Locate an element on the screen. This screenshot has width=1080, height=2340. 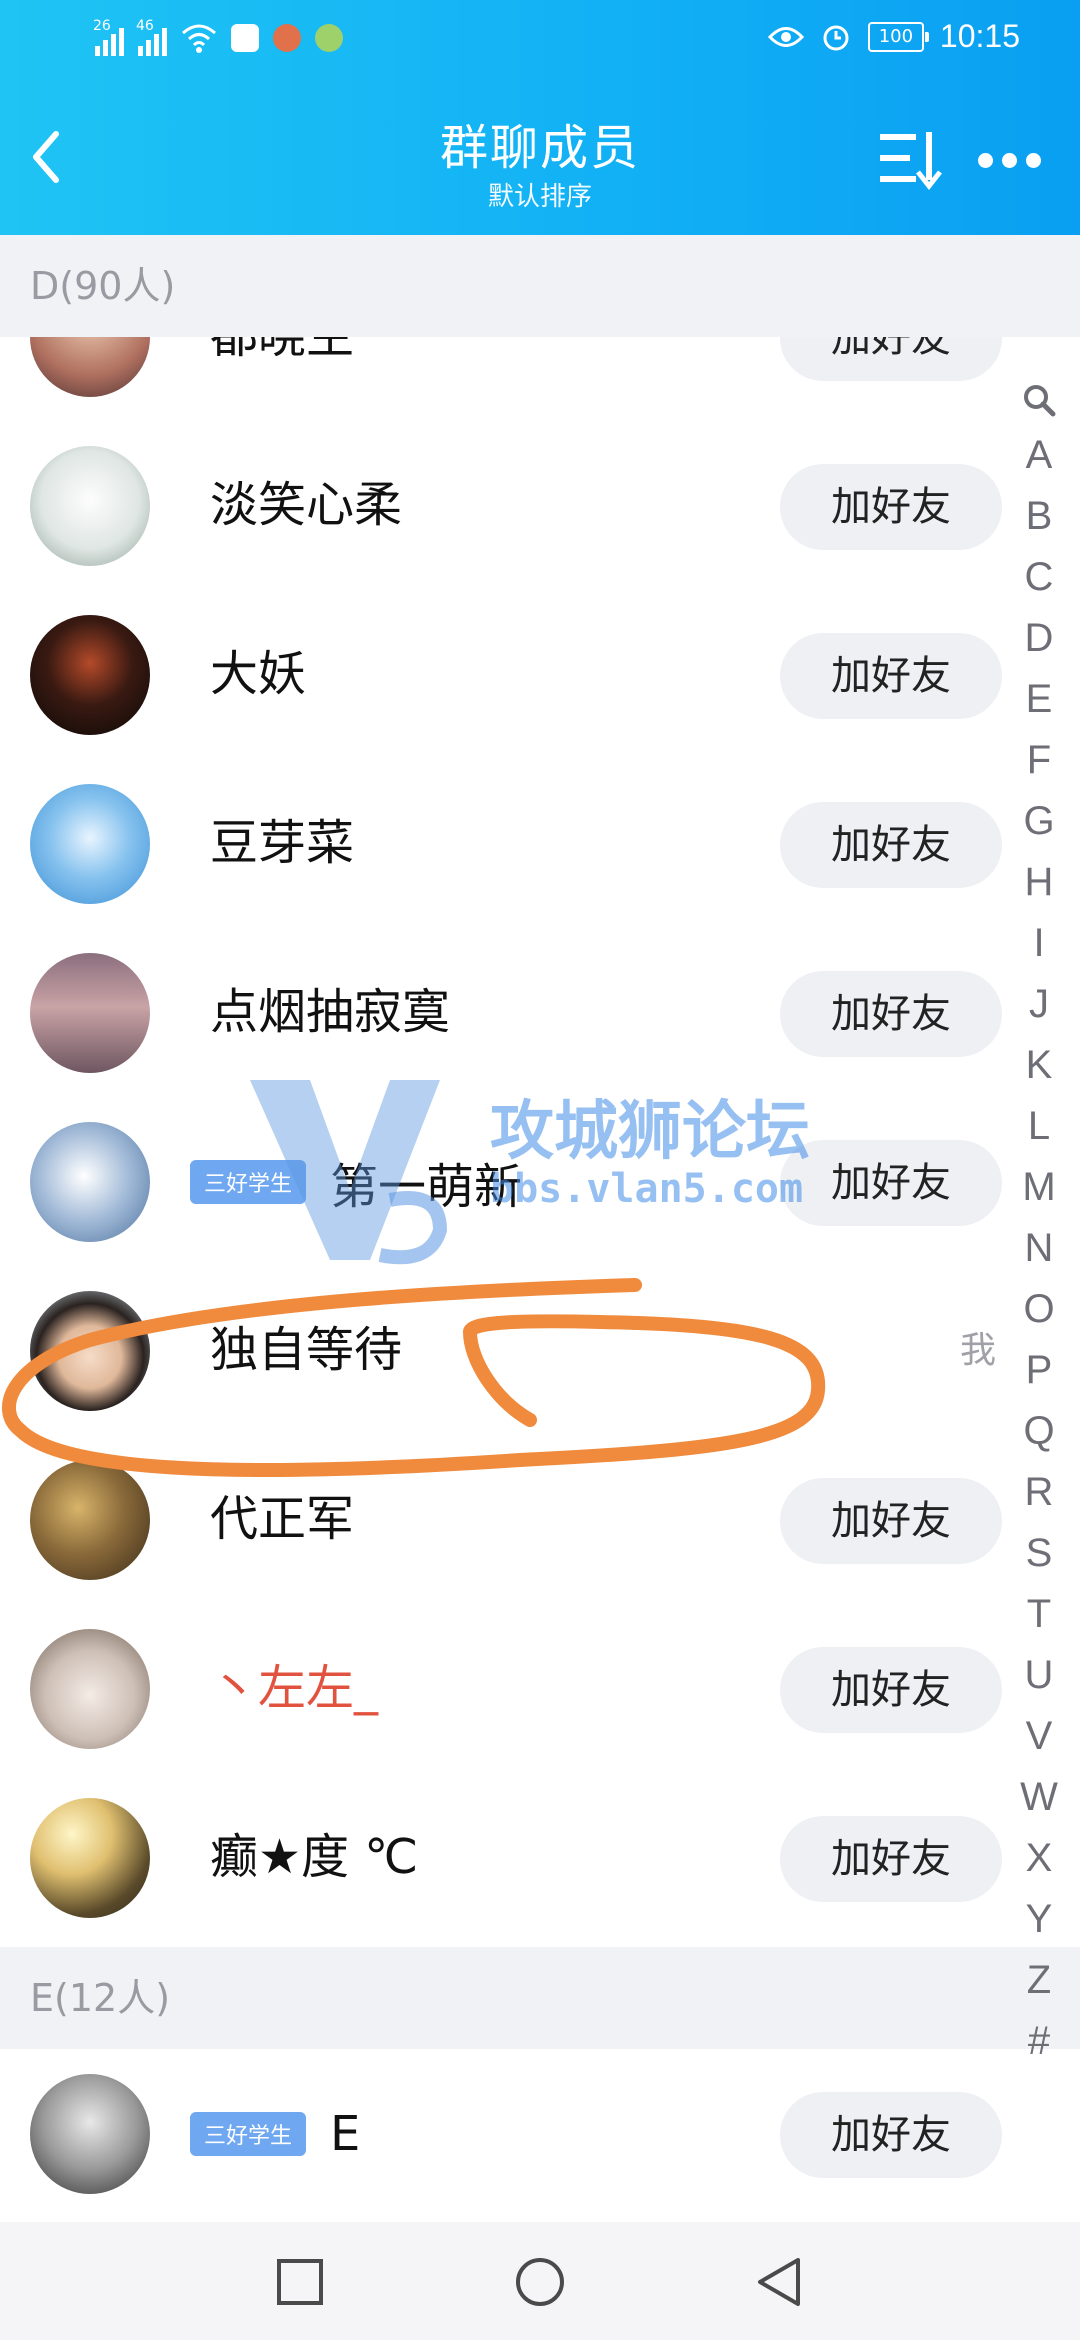
back-nav-icon is located at coordinates (780, 2282).